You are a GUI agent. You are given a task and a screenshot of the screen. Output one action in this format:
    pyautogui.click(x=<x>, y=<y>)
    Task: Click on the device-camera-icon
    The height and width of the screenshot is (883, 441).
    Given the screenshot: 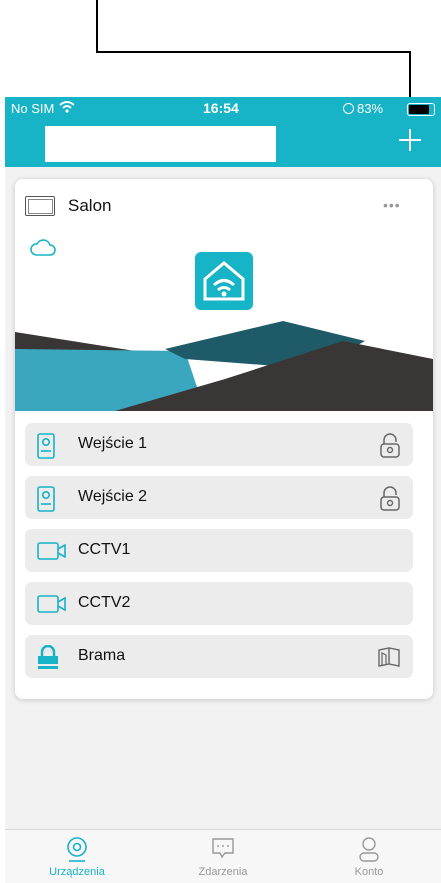 What is the action you would take?
    pyautogui.click(x=77, y=849)
    